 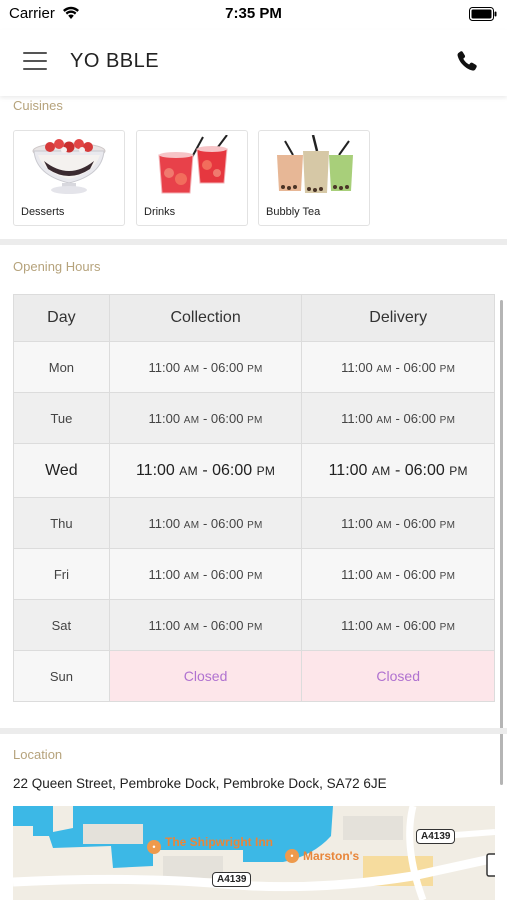 I want to click on collection-hours-cell: Closed, so click(x=205, y=676).